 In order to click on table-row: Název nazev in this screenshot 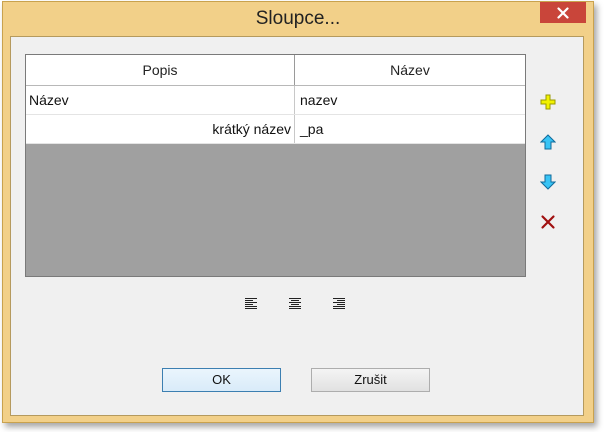, I will do `click(275, 100)`.